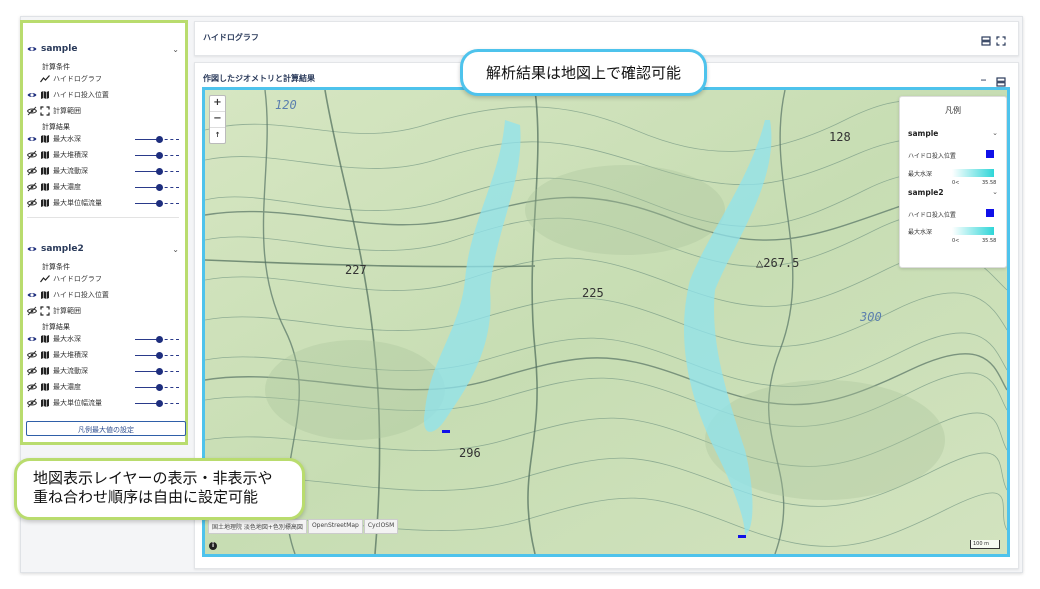 This screenshot has width=1040, height=589. I want to click on section-label-conditions: 計算条件, so click(56, 267).